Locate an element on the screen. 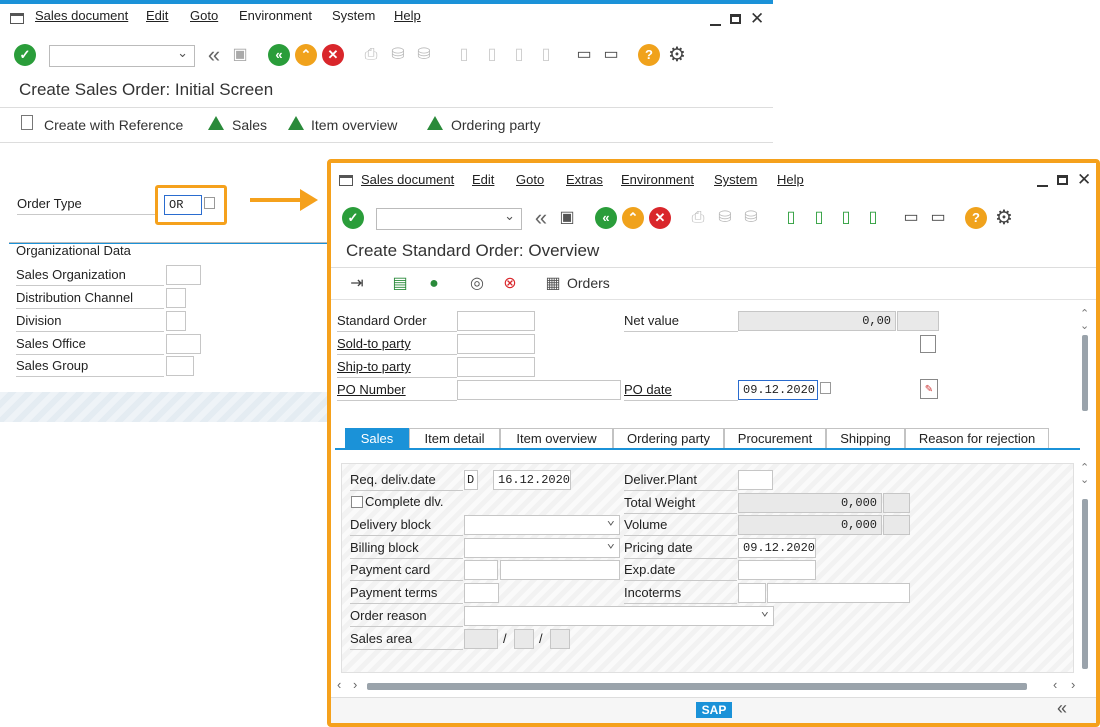 The width and height of the screenshot is (1100, 727). tab-item-overview: Item overview is located at coordinates (556, 438).